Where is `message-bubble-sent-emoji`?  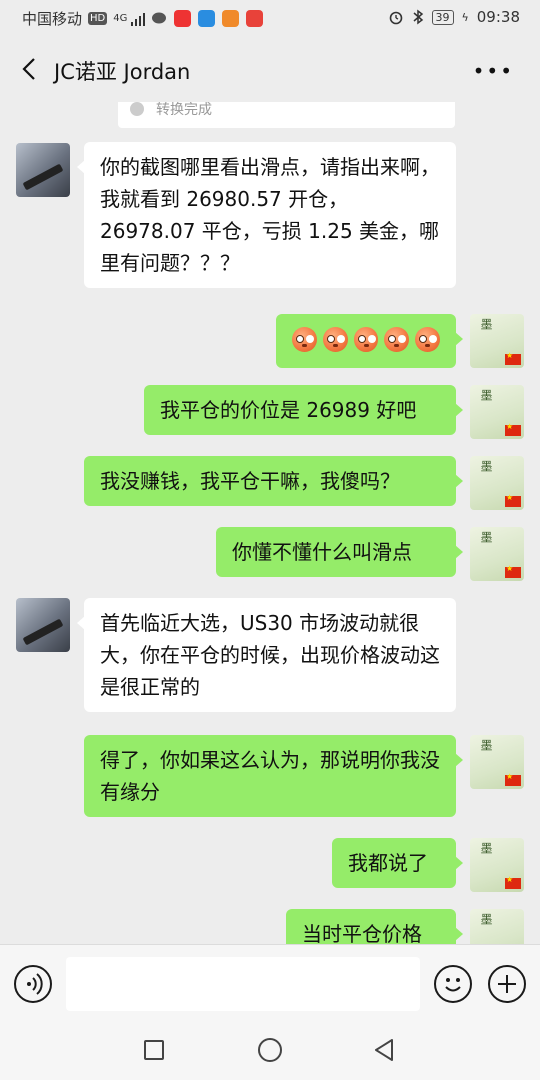
message-bubble-sent-emoji is located at coordinates (369, 341).